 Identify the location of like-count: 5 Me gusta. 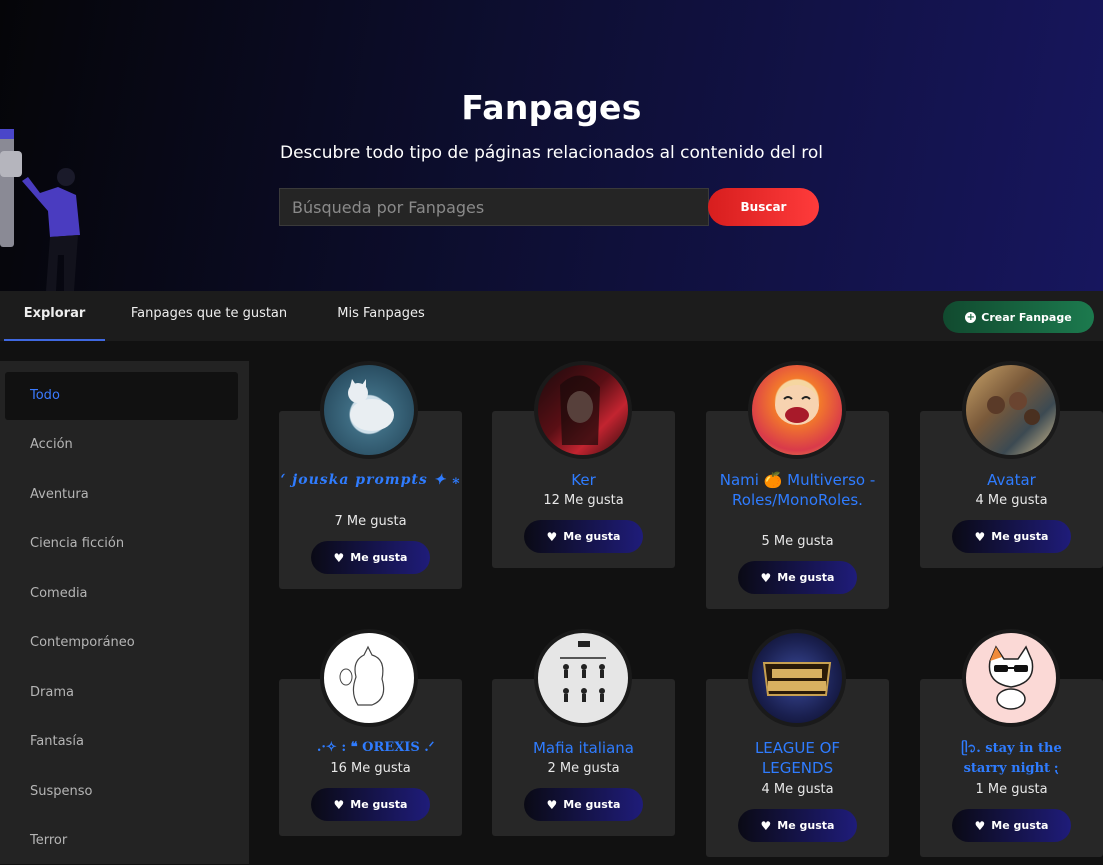
(797, 541).